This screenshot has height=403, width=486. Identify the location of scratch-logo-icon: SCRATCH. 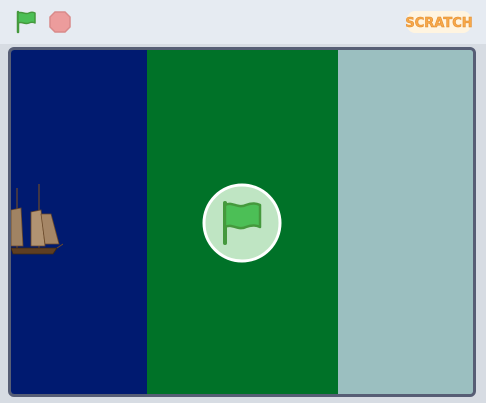
(439, 22).